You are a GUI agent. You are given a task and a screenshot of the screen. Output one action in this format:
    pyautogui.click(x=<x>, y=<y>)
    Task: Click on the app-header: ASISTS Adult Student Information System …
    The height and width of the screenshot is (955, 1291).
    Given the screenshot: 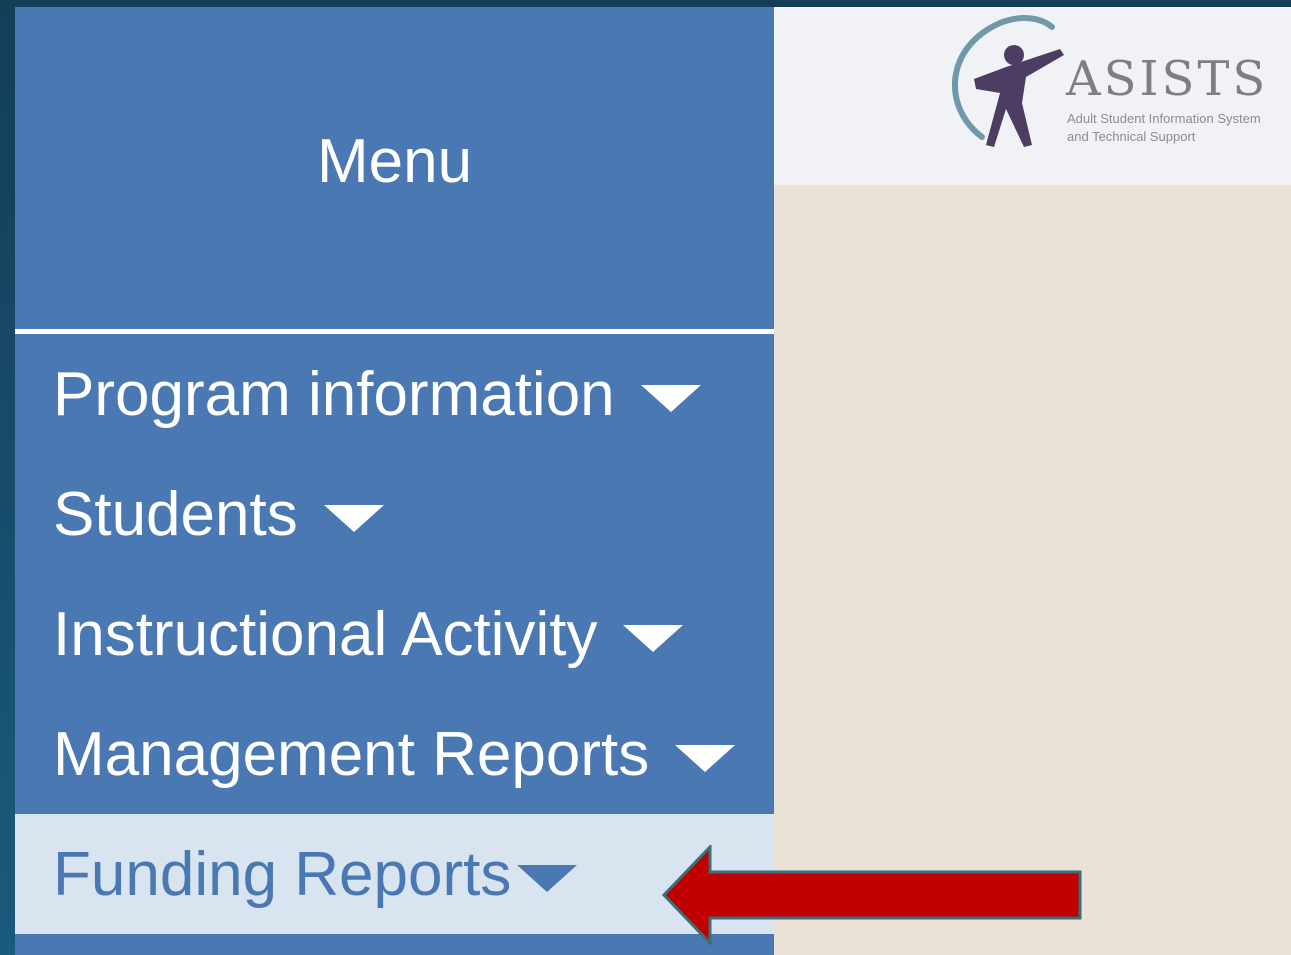 What is the action you would take?
    pyautogui.click(x=1032, y=96)
    